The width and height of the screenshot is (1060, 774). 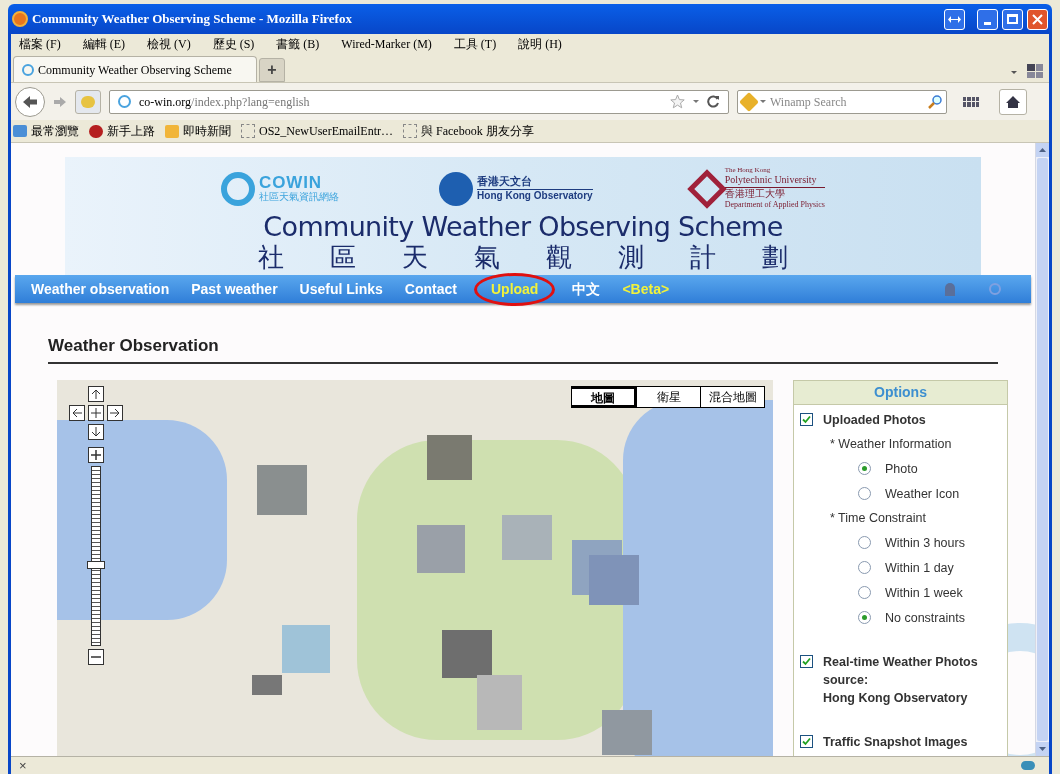 I want to click on banner-title-chinese: 劃, so click(x=775, y=256).